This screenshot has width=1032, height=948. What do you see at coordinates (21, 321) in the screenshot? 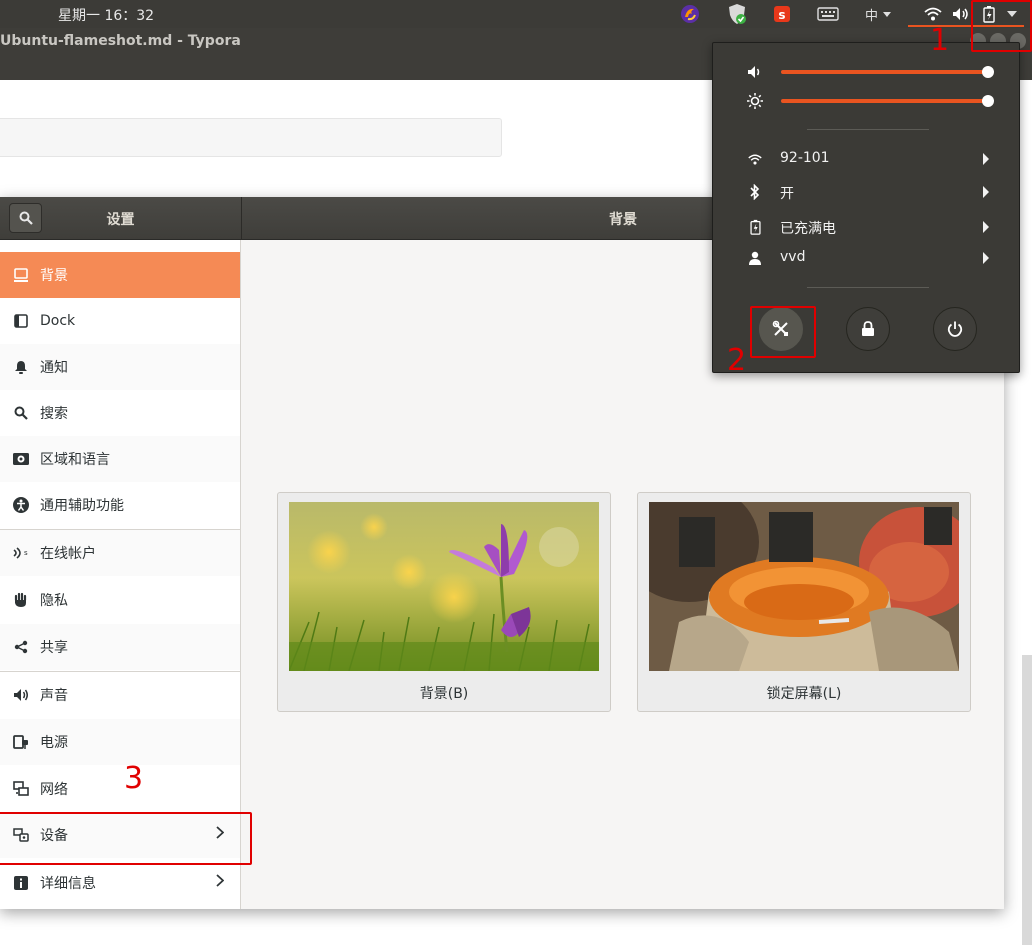
I see `dock-icon` at bounding box center [21, 321].